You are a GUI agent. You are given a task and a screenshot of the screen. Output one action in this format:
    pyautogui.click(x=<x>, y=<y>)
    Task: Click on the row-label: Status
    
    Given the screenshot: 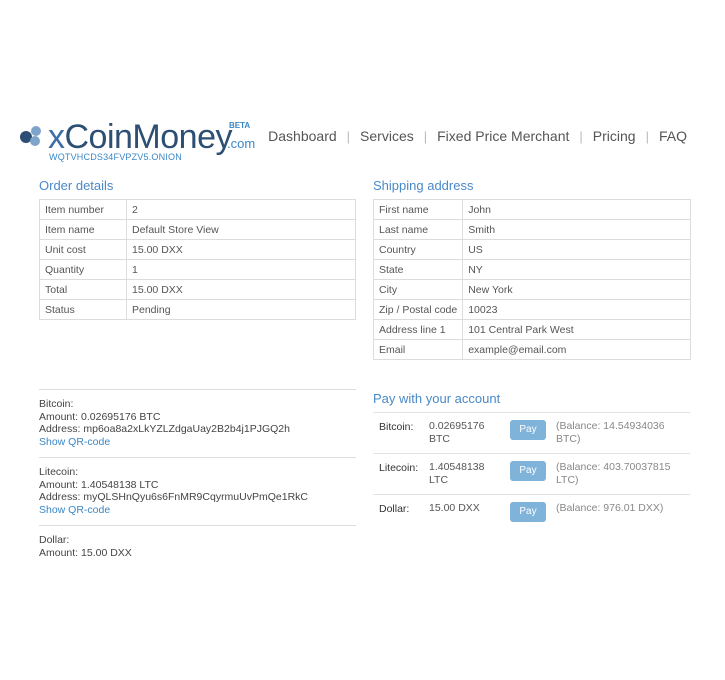 What is the action you would take?
    pyautogui.click(x=83, y=309)
    